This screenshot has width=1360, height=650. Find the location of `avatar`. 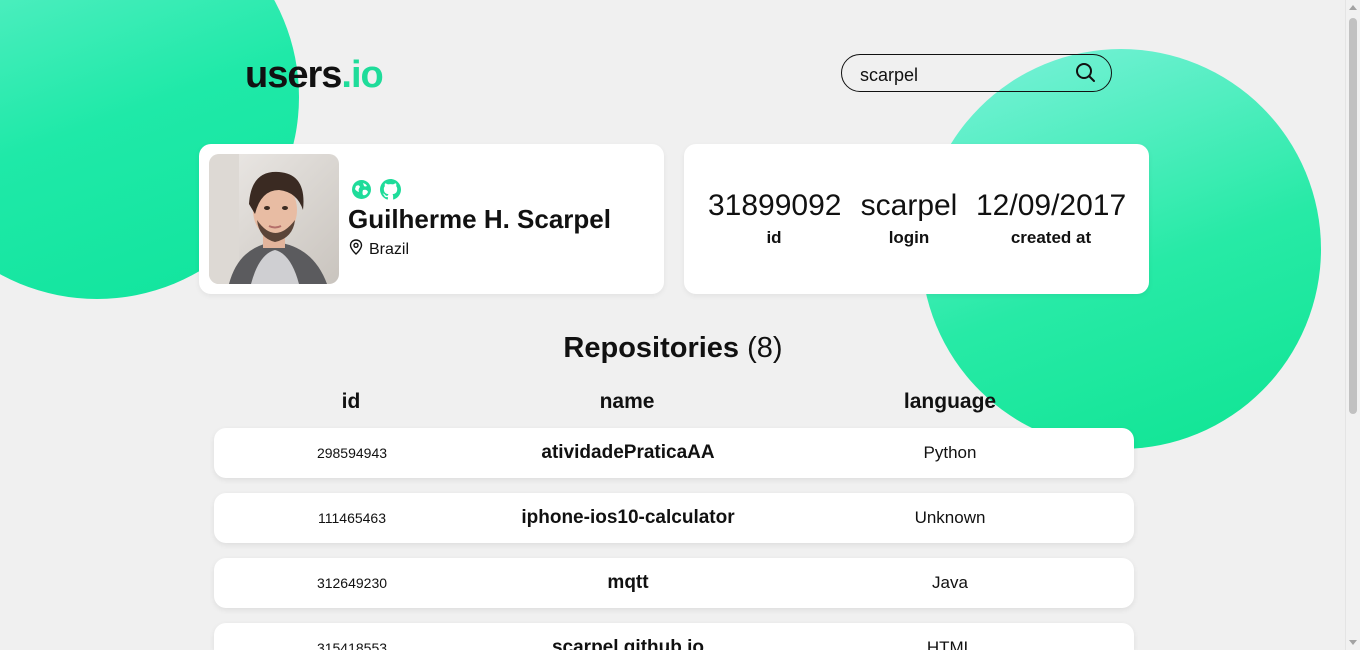

avatar is located at coordinates (274, 219).